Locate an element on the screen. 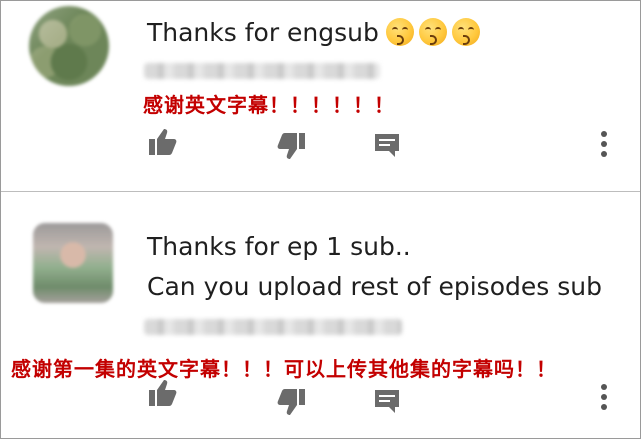  emoji-group is located at coordinates (433, 32).